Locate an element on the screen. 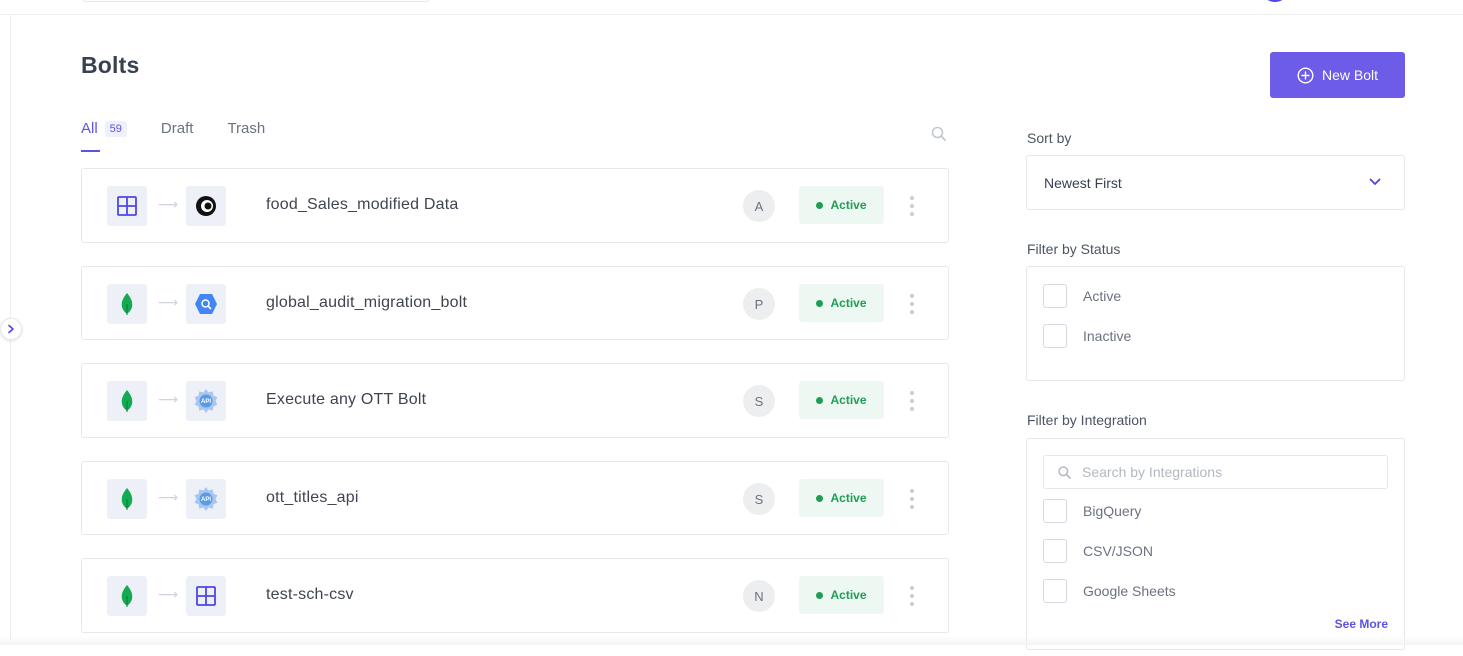 This screenshot has height=656, width=1463. sidebar-expand-button is located at coordinates (11, 329).